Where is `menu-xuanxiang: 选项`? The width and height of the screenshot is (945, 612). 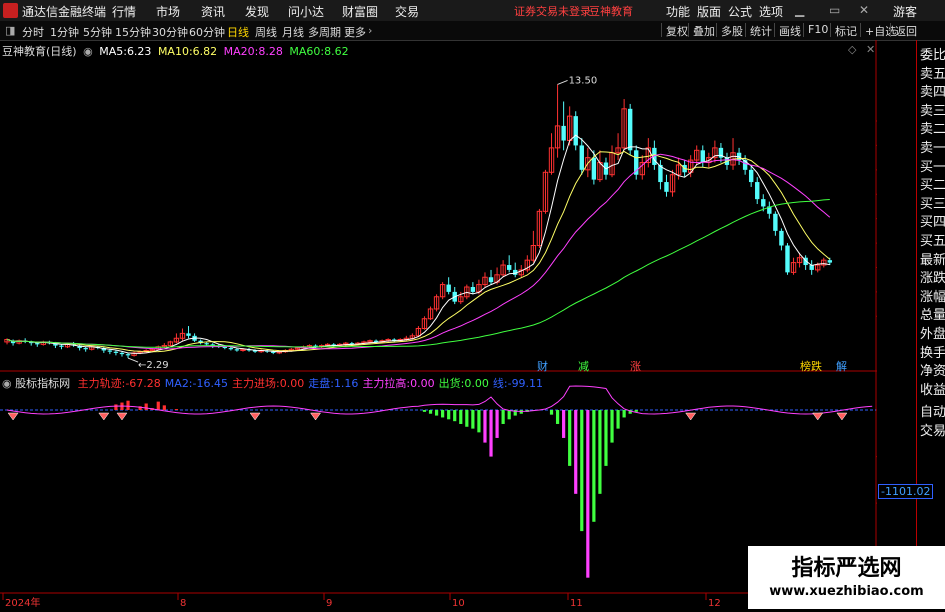
menu-xuanxiang: 选项 is located at coordinates (771, 11).